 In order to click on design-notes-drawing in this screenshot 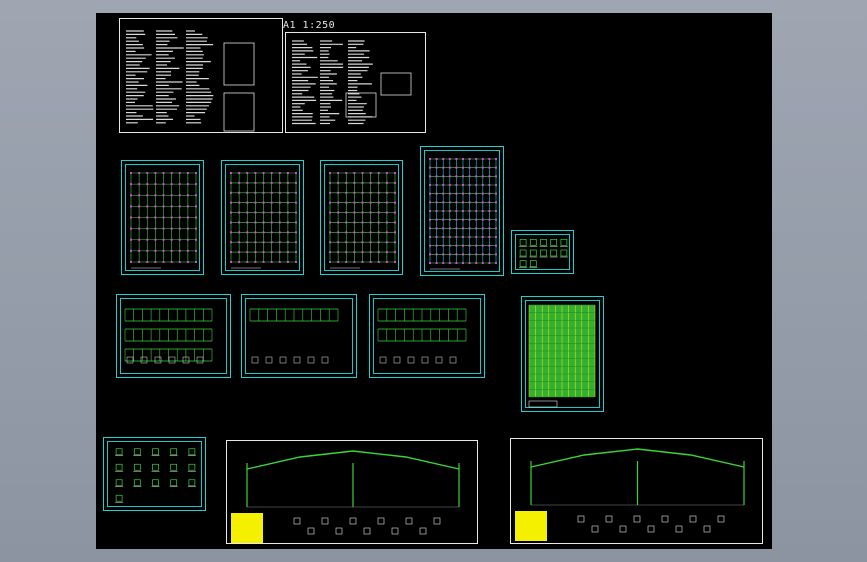, I will do `click(352, 82)`.